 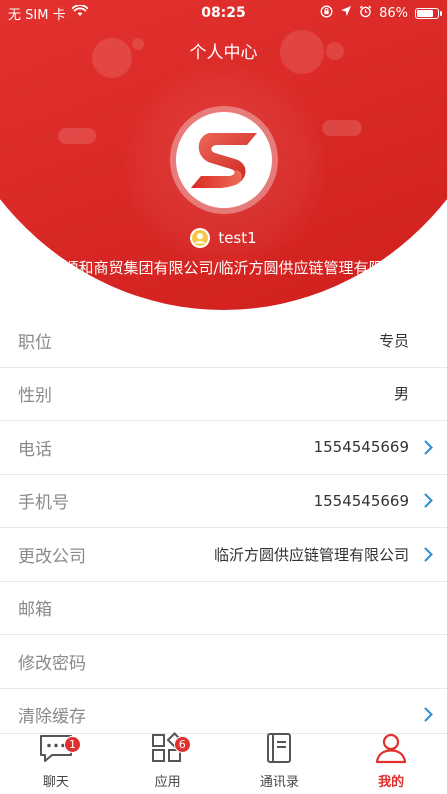 What do you see at coordinates (279, 782) in the screenshot?
I see `tab-label: 通讯录` at bounding box center [279, 782].